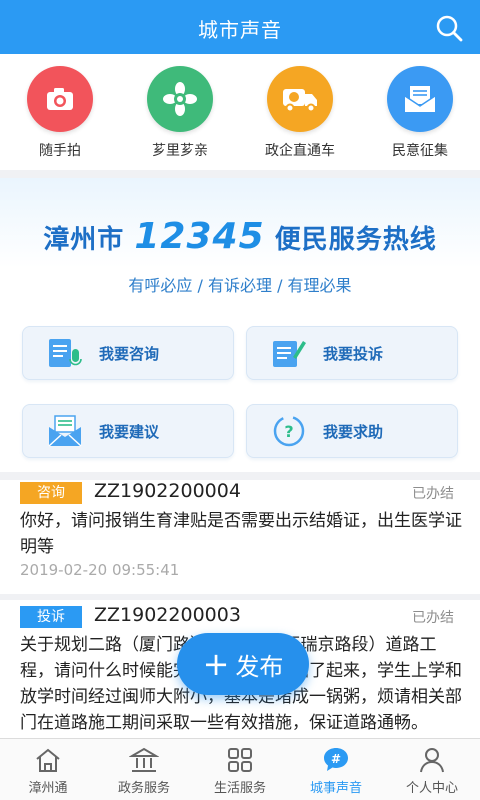 This screenshot has height=800, width=480. Describe the element at coordinates (420, 151) in the screenshot. I see `quick-item-label: 民意征集` at that location.